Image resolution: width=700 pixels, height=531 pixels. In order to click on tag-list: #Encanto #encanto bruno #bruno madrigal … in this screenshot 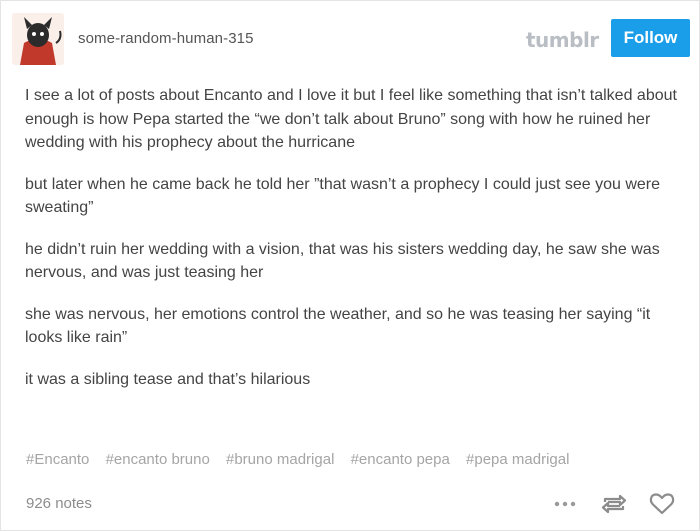, I will do `click(303, 459)`.